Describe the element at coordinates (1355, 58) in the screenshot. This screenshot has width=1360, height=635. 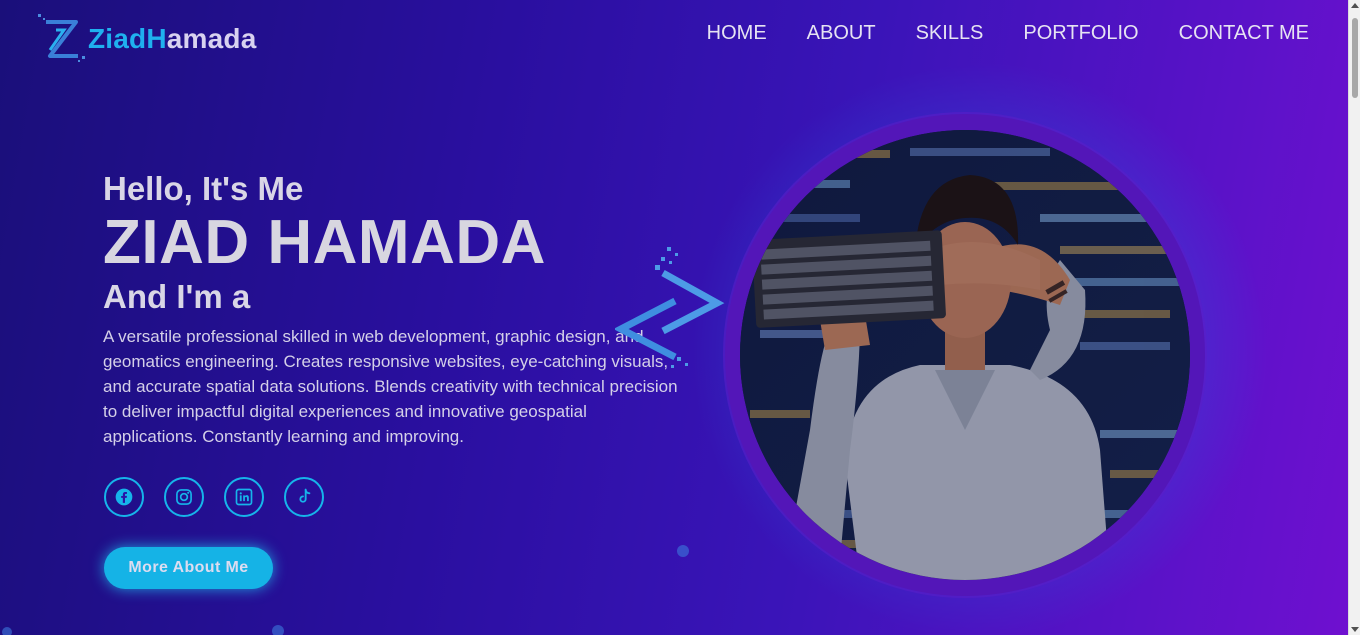
I see `scrollbar-thumb` at that location.